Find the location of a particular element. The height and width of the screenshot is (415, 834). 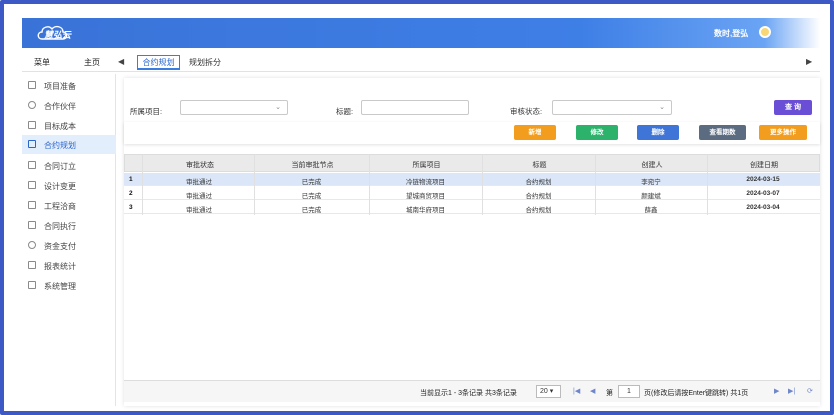

sidebar-item-negotiation: 工程洽商 is located at coordinates (69, 205).